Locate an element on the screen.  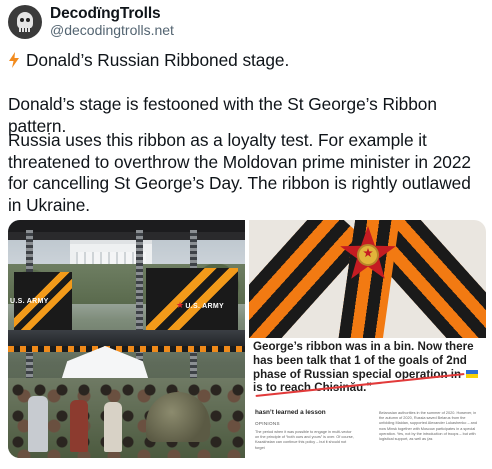
lightning-bolt-icon is located at coordinates (14, 60).